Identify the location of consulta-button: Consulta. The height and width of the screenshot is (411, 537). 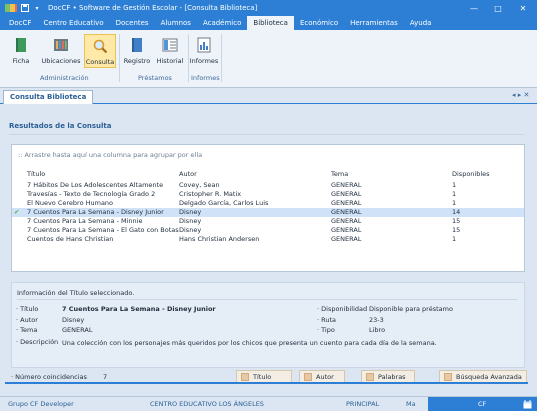
(100, 51).